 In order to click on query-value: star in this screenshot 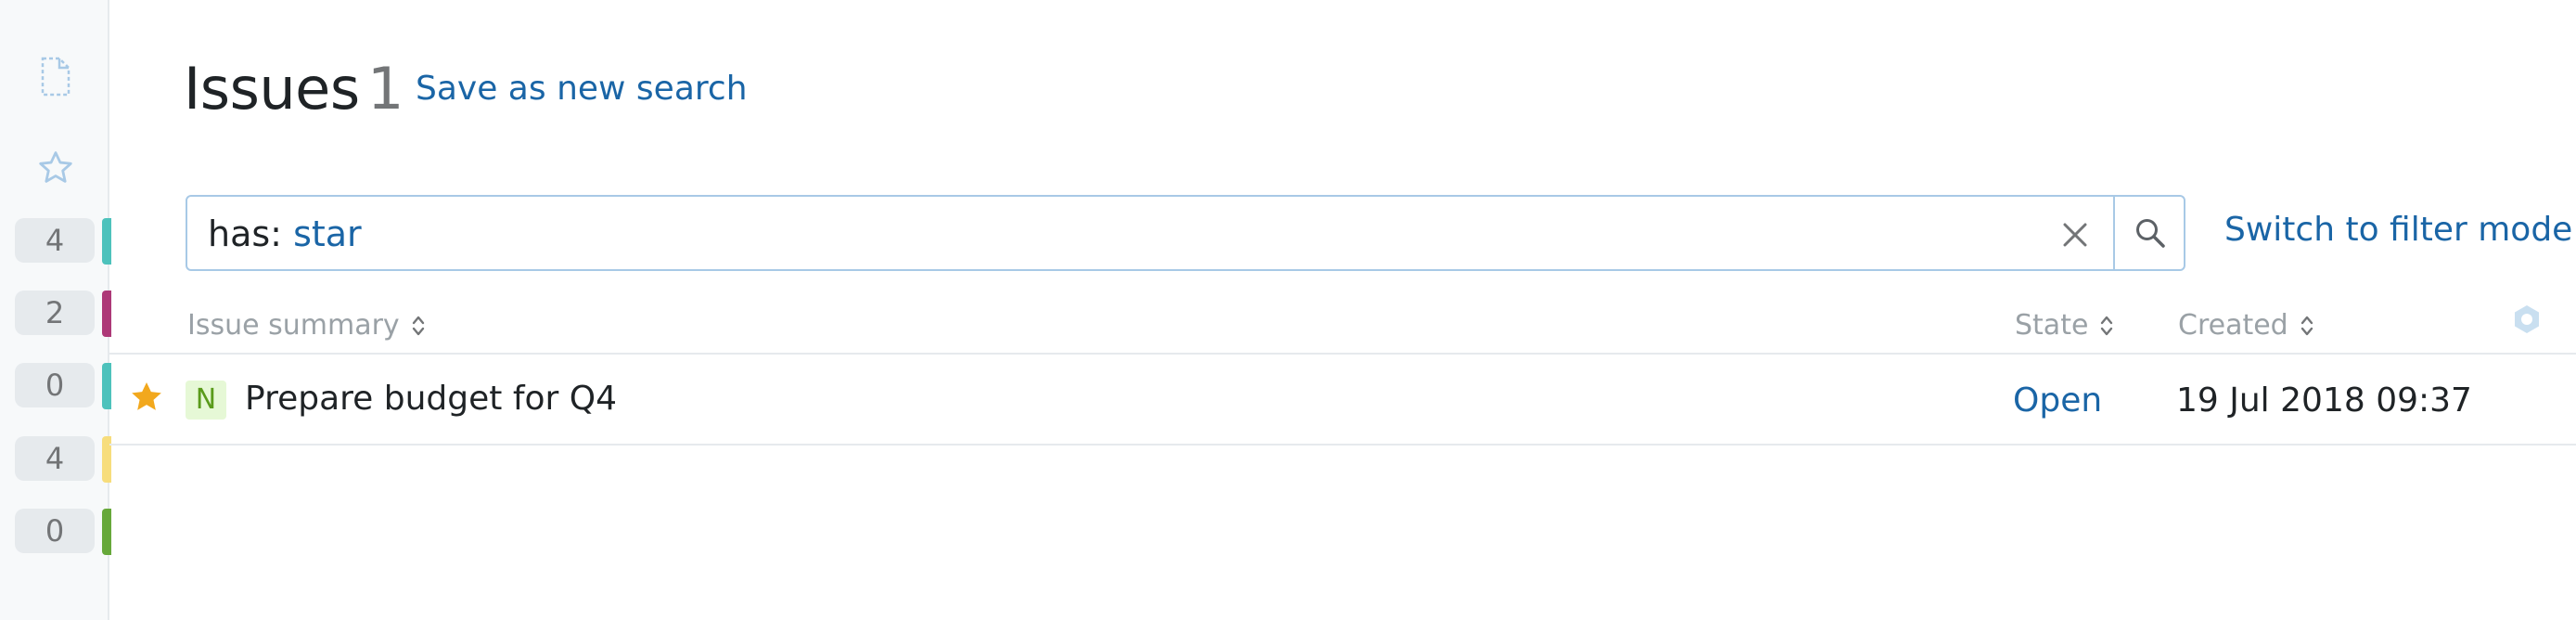, I will do `click(327, 233)`.